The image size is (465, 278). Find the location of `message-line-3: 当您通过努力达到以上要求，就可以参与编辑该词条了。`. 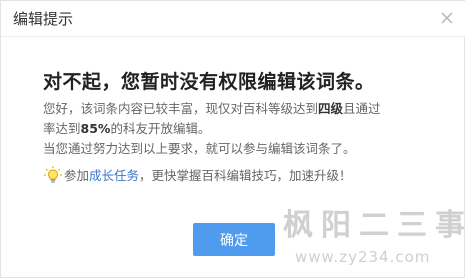

message-line-3: 当您通过努力达到以上要求，就可以参与编辑该词条了。 is located at coordinates (199, 148).